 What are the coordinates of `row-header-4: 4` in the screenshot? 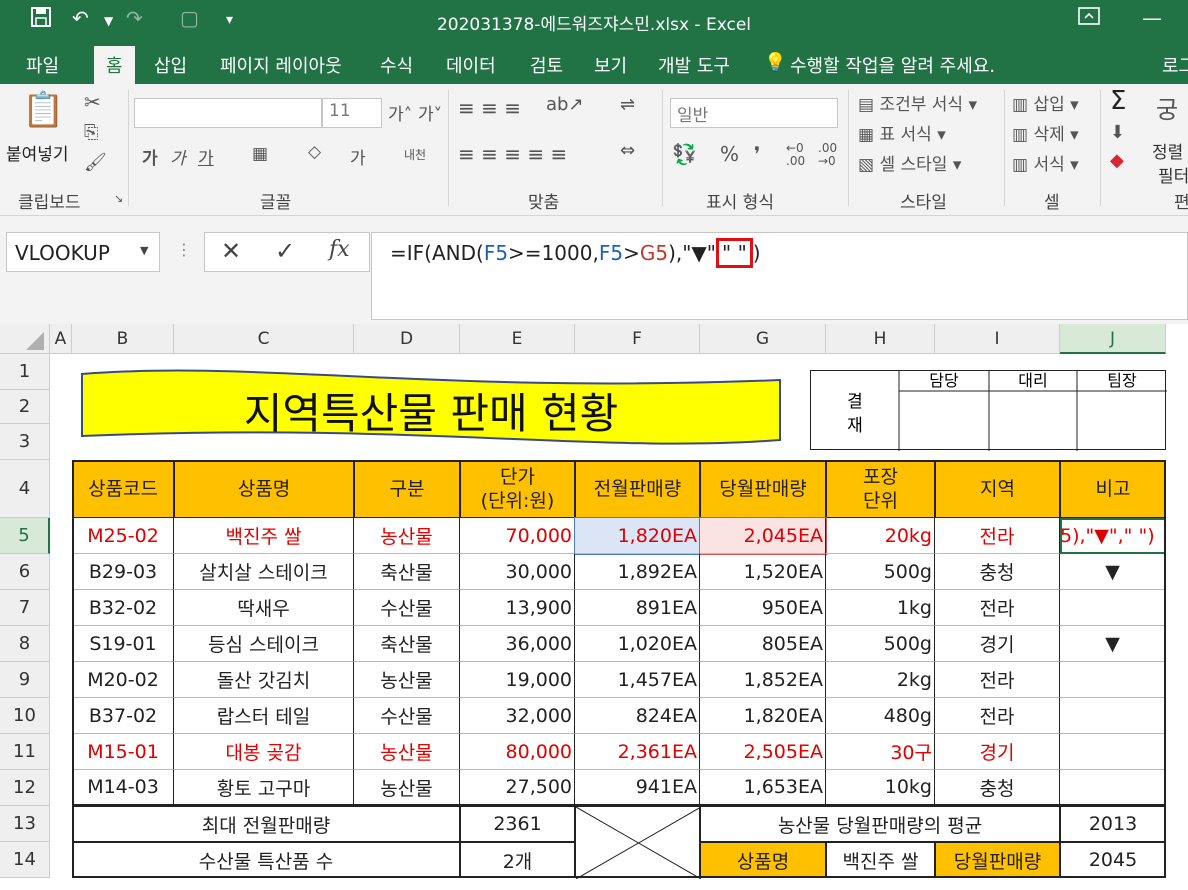 It's located at (25, 489).